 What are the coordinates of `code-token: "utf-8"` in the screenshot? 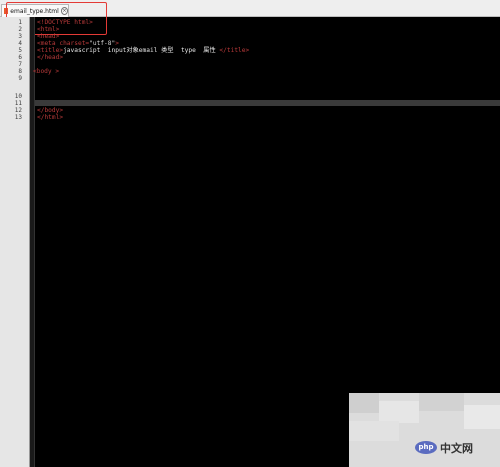 It's located at (102, 43).